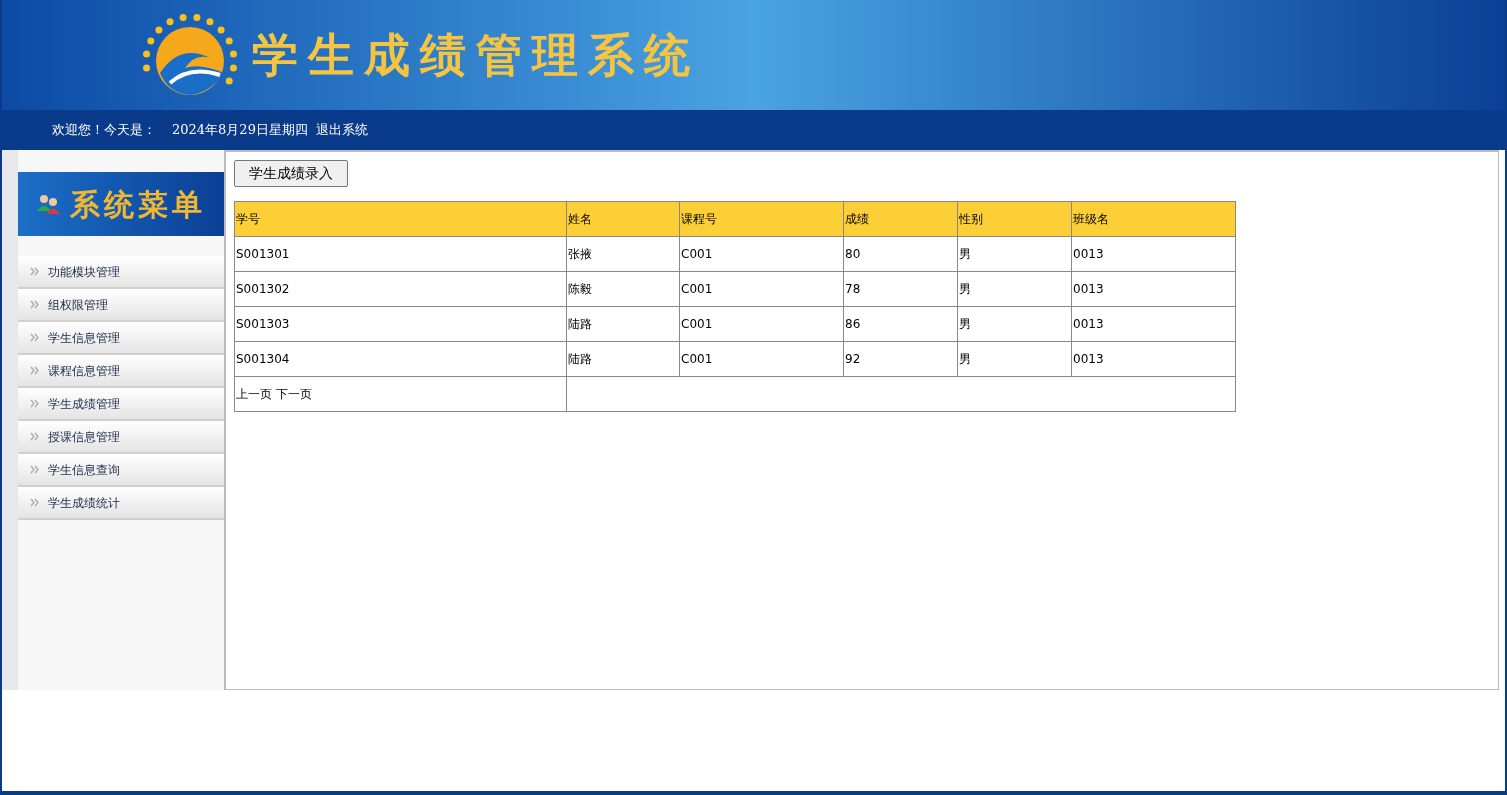  What do you see at coordinates (138, 204) in the screenshot?
I see `menu-title: 系统菜单` at bounding box center [138, 204].